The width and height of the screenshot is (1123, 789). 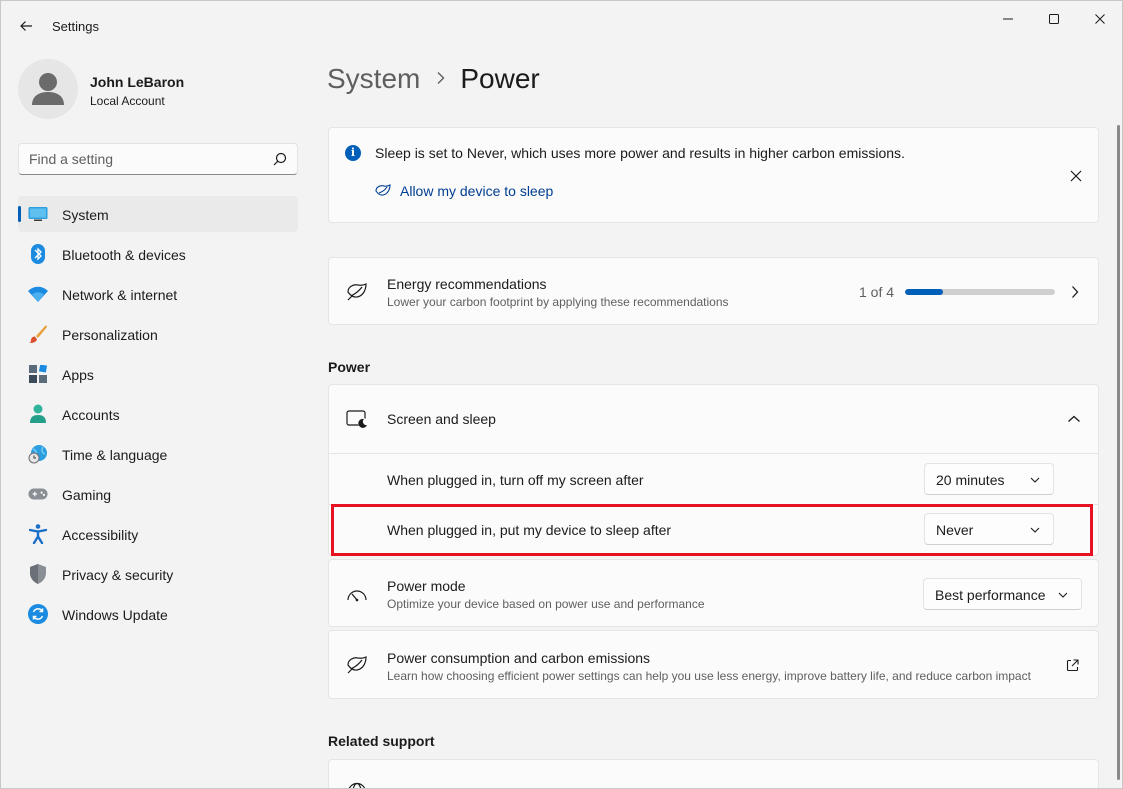 What do you see at coordinates (158, 534) in the screenshot?
I see `sidebar-item-accessibility: Accessibility` at bounding box center [158, 534].